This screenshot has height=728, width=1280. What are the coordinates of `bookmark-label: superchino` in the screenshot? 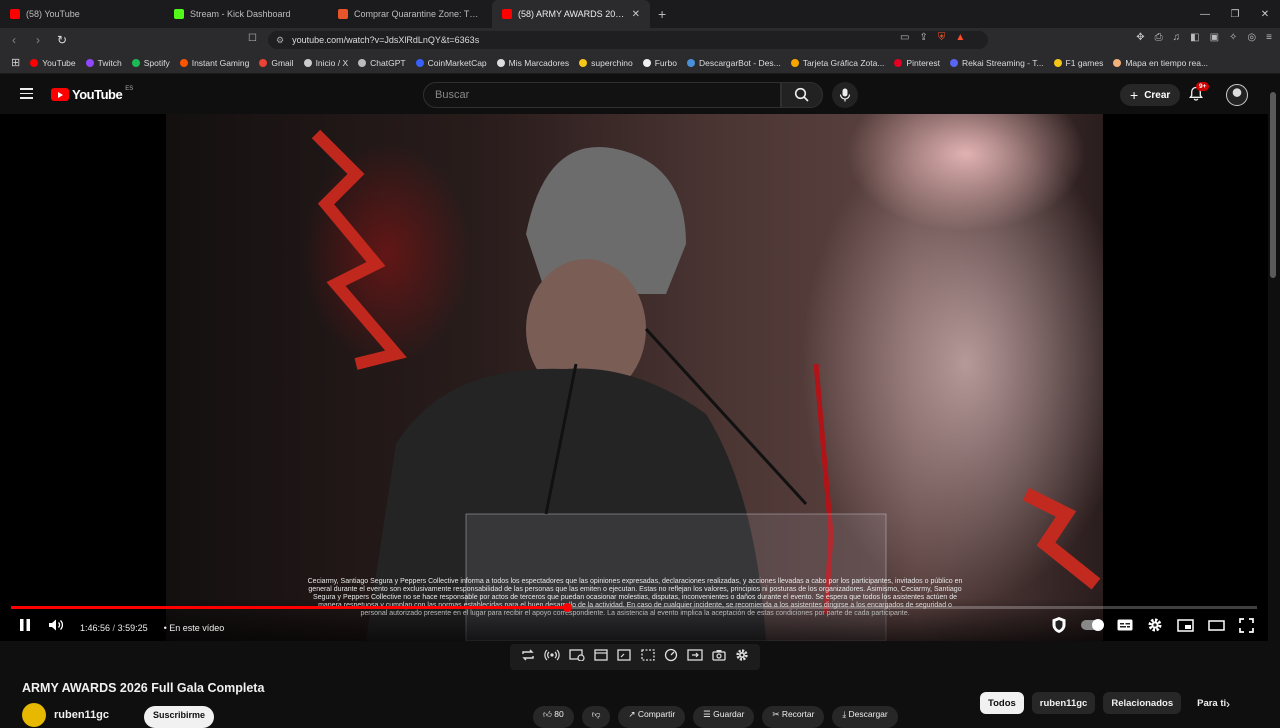 It's located at (612, 62).